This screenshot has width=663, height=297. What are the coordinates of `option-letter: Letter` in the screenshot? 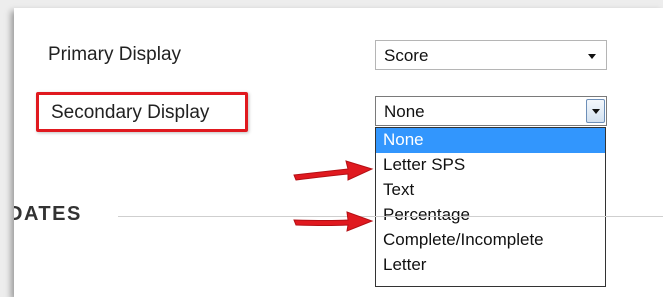 It's located at (490, 265).